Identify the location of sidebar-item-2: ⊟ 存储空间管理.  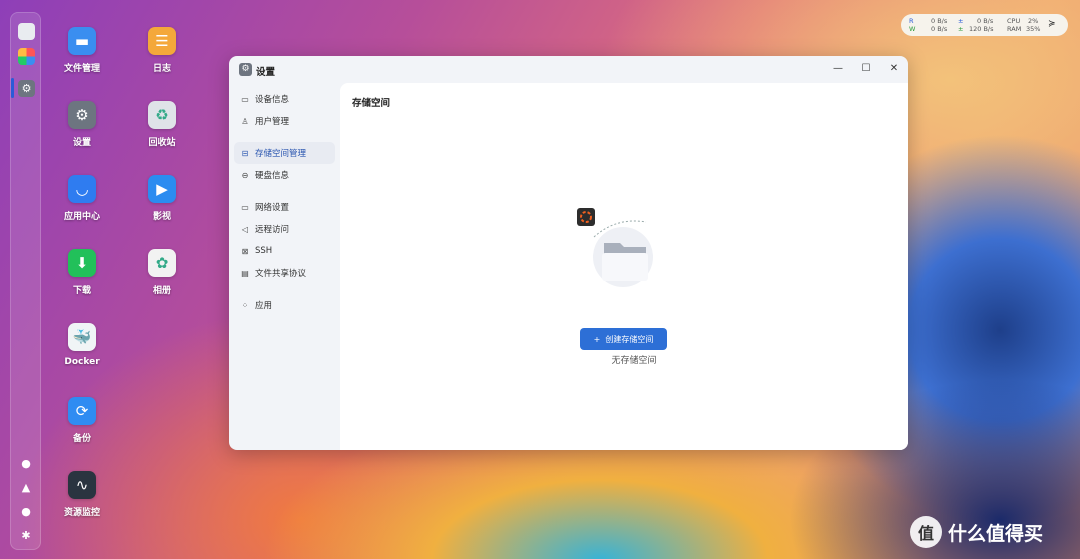
(284, 153).